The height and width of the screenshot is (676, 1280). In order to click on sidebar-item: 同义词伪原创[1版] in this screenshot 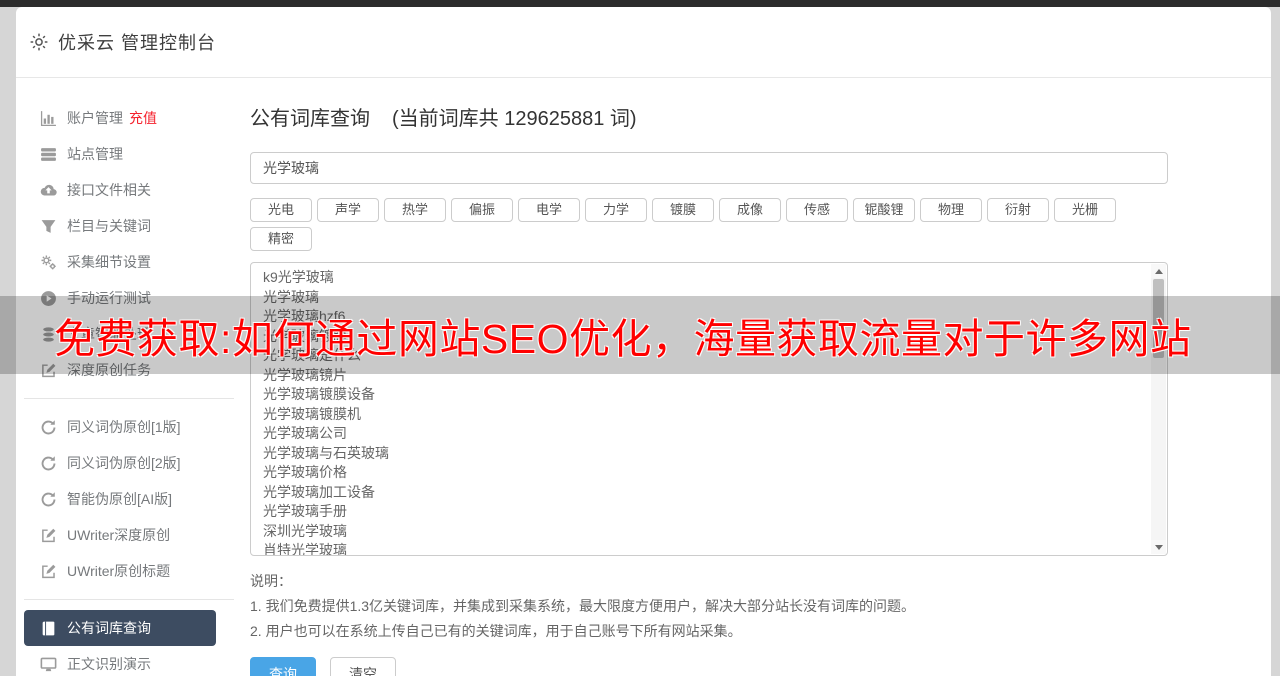, I will do `click(120, 427)`.